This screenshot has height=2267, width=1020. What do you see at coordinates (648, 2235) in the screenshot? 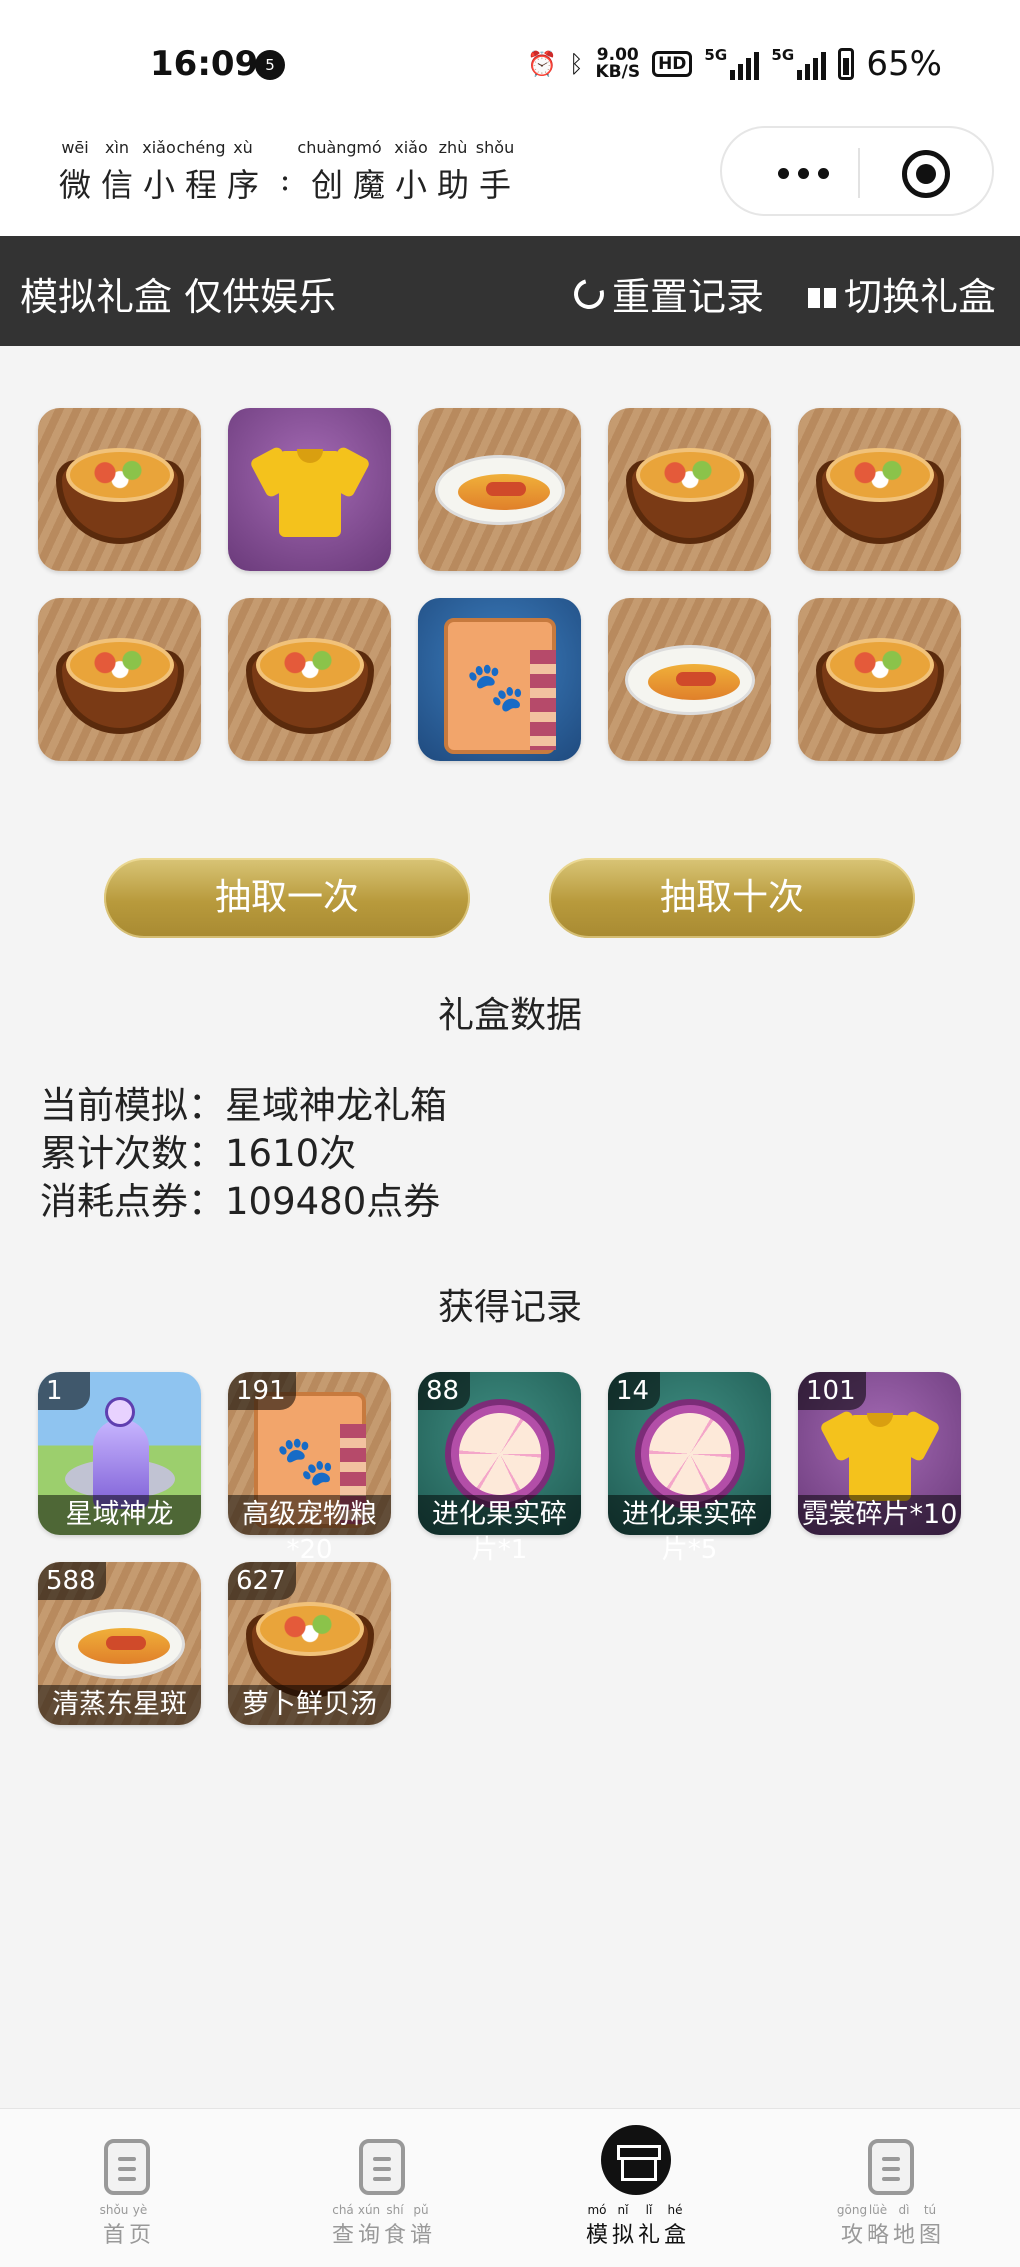
I see `nav-label-hanzi: 礼` at bounding box center [648, 2235].